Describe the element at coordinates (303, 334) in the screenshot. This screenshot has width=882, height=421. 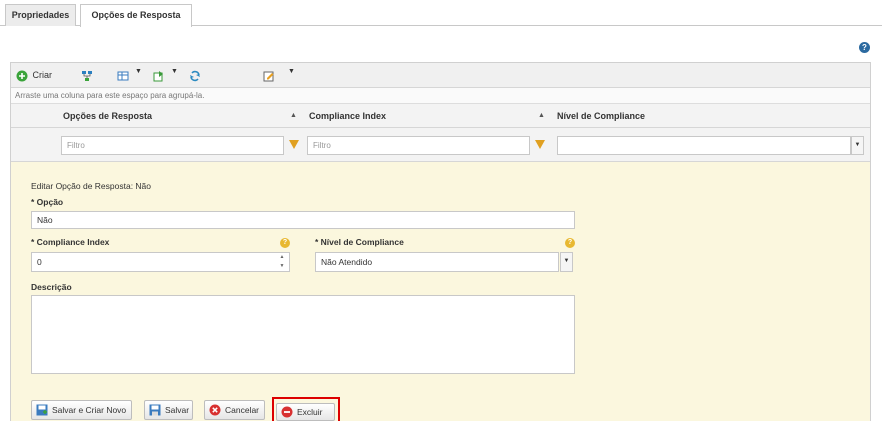
I see `descricao-textarea` at that location.